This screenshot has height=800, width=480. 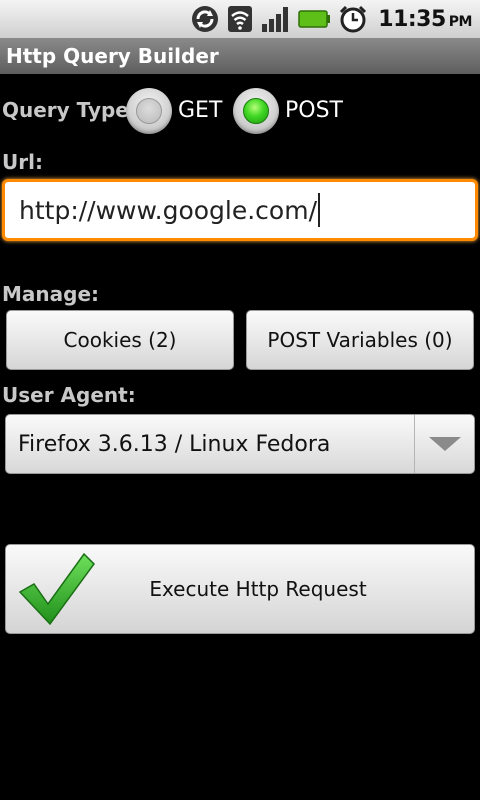 I want to click on cookies-button: Cookies (2), so click(x=120, y=340).